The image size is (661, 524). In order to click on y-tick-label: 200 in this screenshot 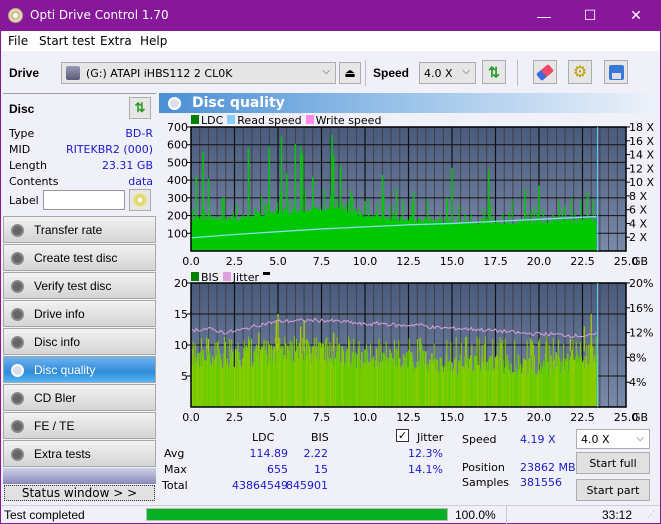, I will do `click(177, 216)`.